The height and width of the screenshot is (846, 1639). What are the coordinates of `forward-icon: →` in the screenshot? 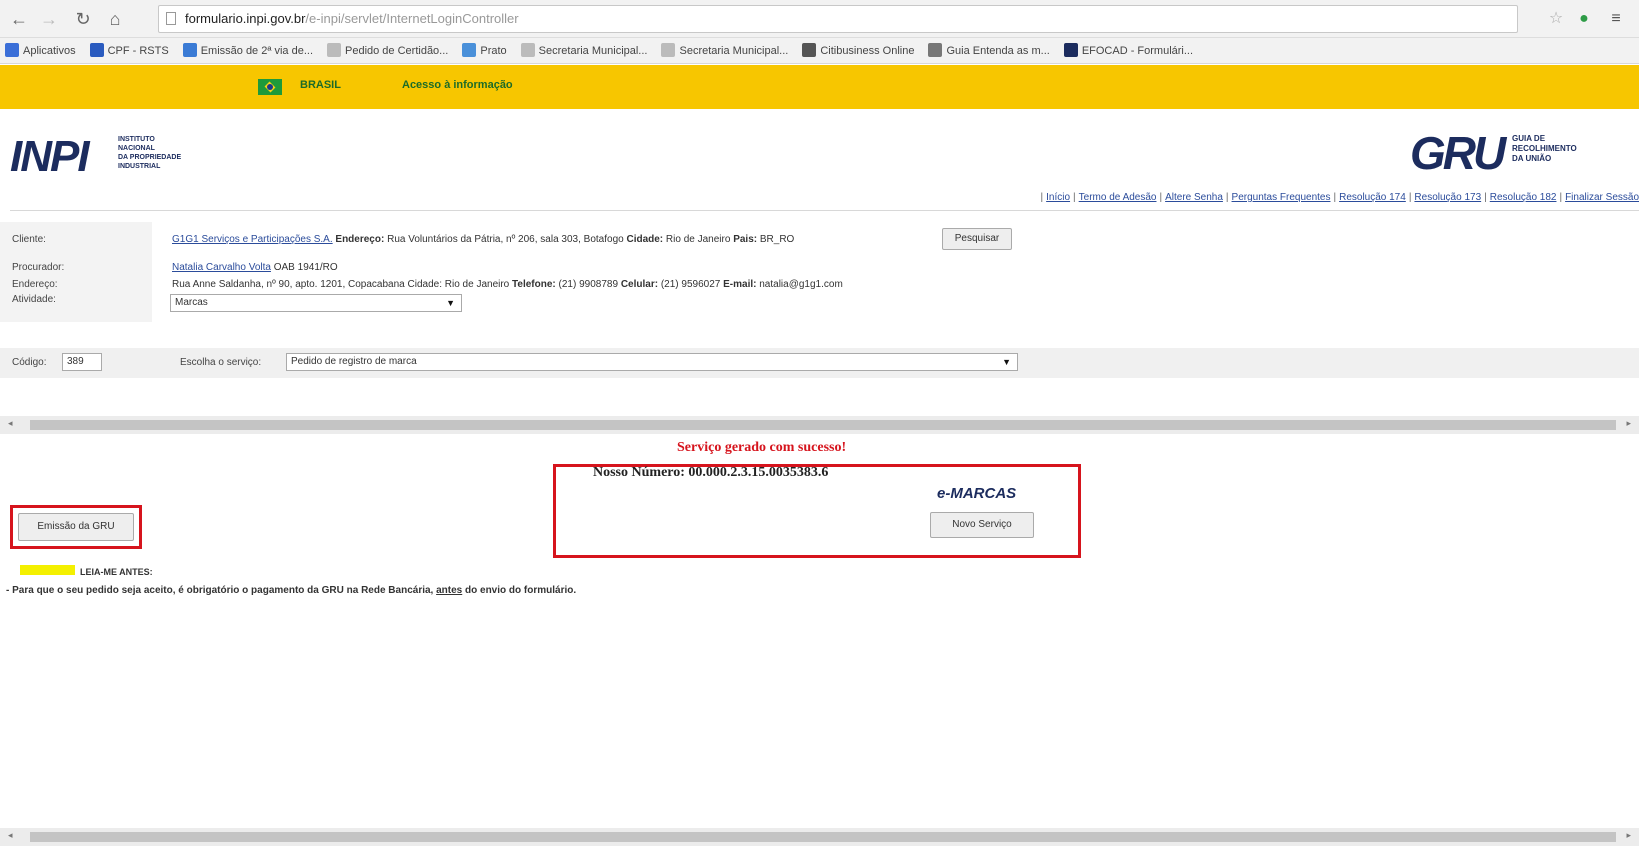 It's located at (49, 19).